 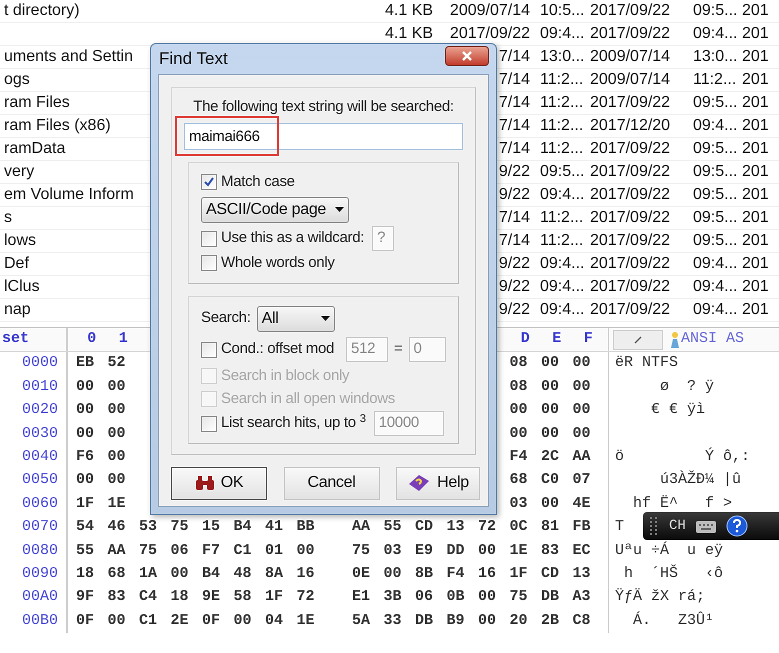 What do you see at coordinates (123, 339) in the screenshot?
I see `column-header: 1` at bounding box center [123, 339].